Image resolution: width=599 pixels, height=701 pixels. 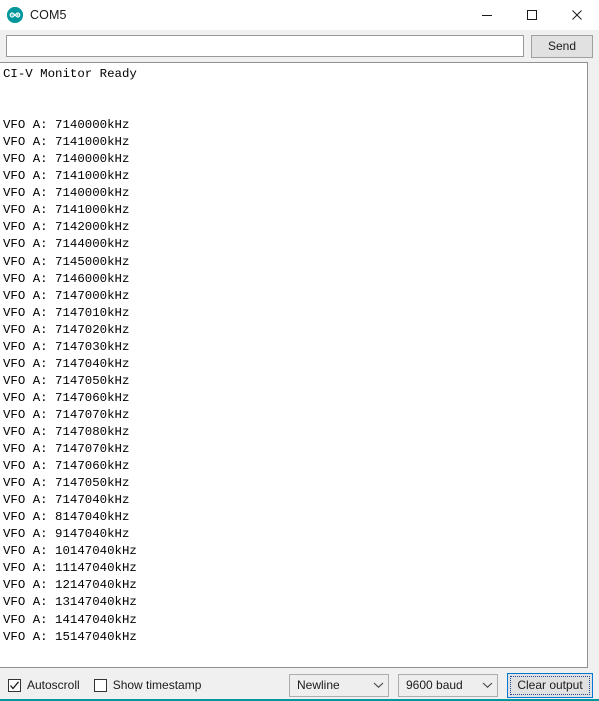 I want to click on serial-output-line: VFO A: 7147010kHz, so click(x=66, y=312).